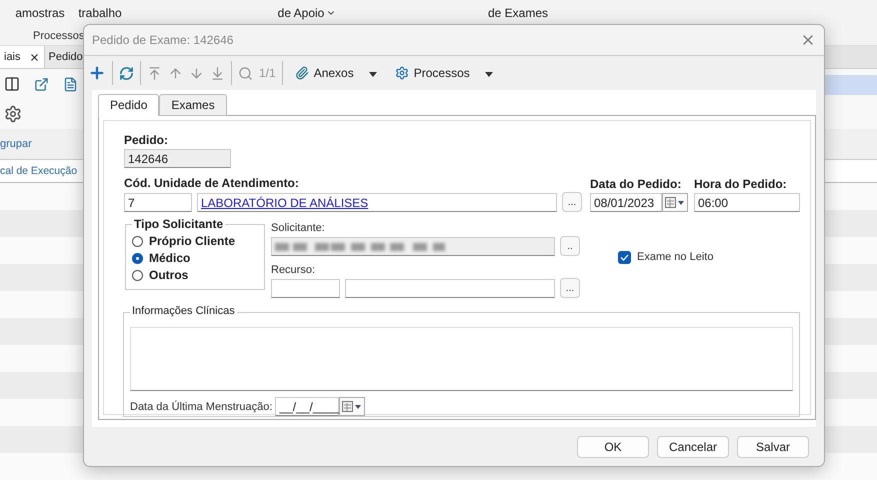 This screenshot has height=480, width=877. I want to click on record-counter: 1/1, so click(267, 73).